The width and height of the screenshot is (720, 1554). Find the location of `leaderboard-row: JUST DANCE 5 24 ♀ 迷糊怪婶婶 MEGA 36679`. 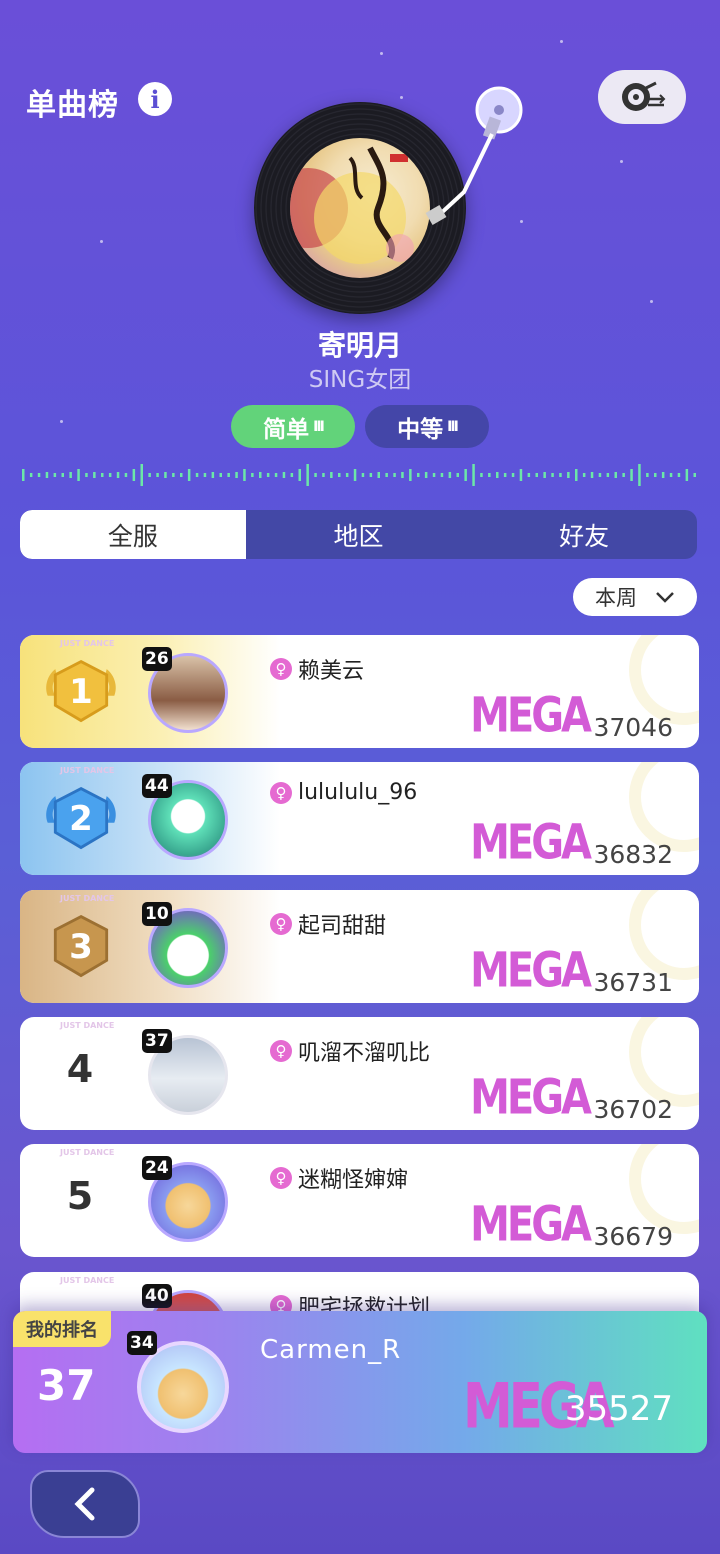

leaderboard-row: JUST DANCE 5 24 ♀ 迷糊怪婶婶 MEGA 36679 is located at coordinates (359, 1200).